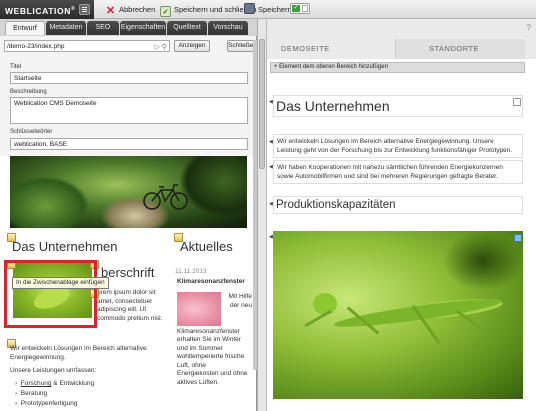  I want to click on tab-entwurf: Entwurf, so click(25, 28).